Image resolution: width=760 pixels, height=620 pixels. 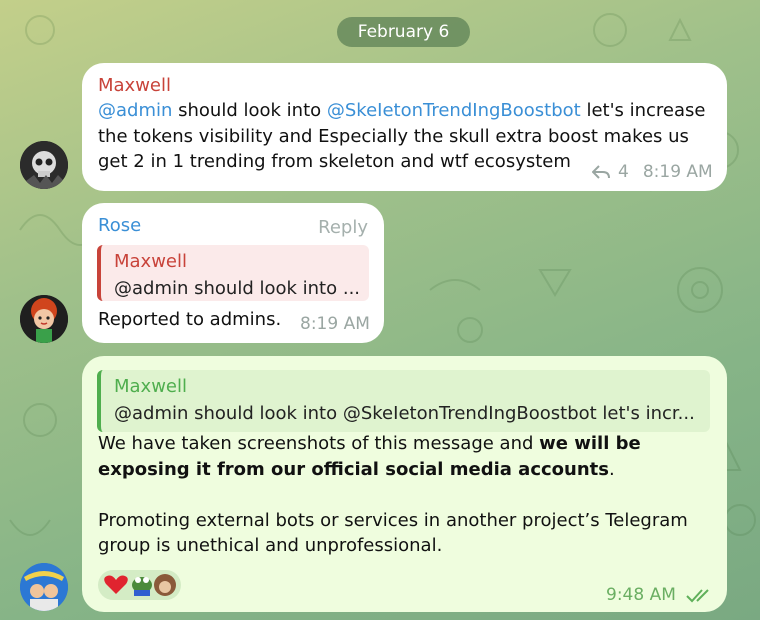 I want to click on frog-sticker-icon, so click(x=142, y=586).